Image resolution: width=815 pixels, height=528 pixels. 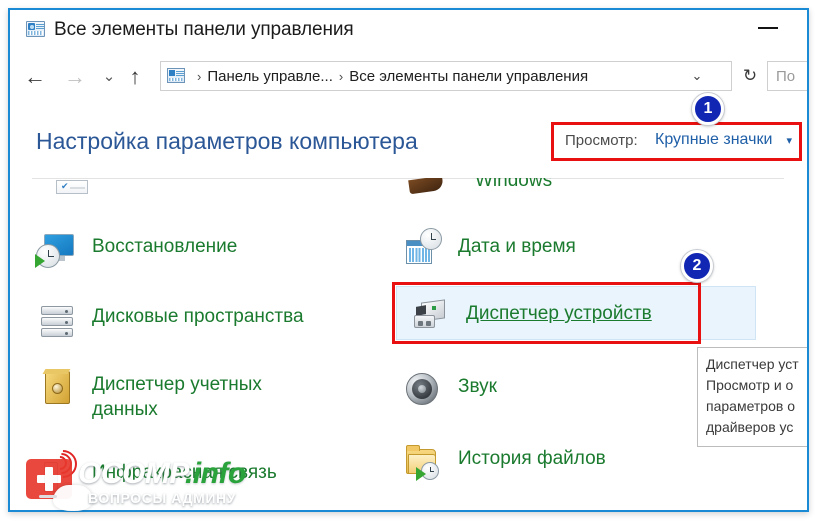 What do you see at coordinates (750, 76) in the screenshot?
I see `refresh-icon: ↻` at bounding box center [750, 76].